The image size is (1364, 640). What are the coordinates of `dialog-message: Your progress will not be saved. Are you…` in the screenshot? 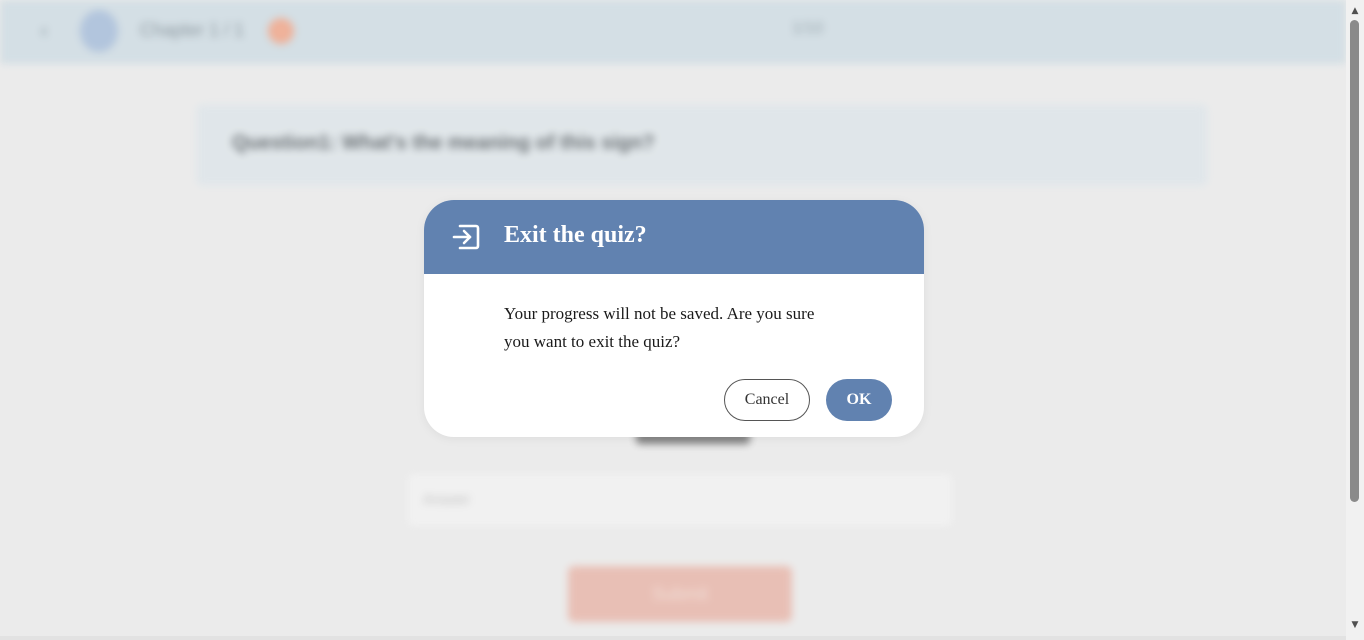 It's located at (659, 327).